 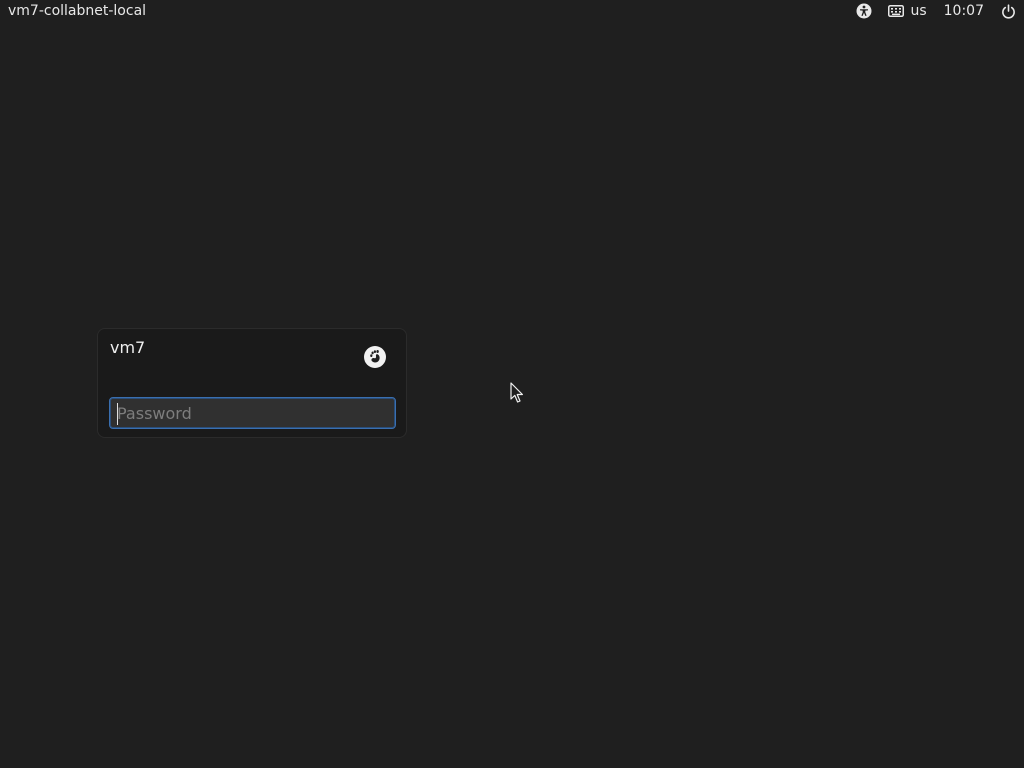 I want to click on session-button, so click(x=375, y=357).